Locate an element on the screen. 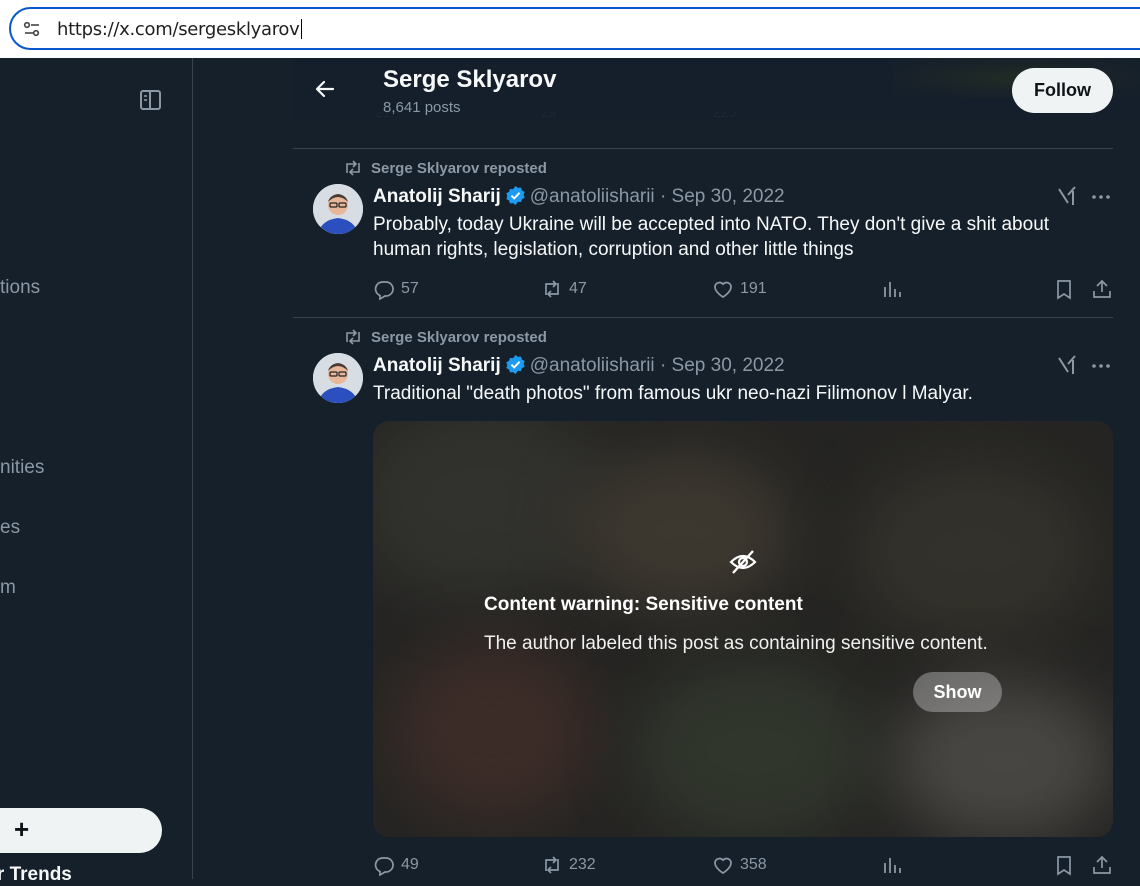  reply-button: 49 is located at coordinates (396, 865).